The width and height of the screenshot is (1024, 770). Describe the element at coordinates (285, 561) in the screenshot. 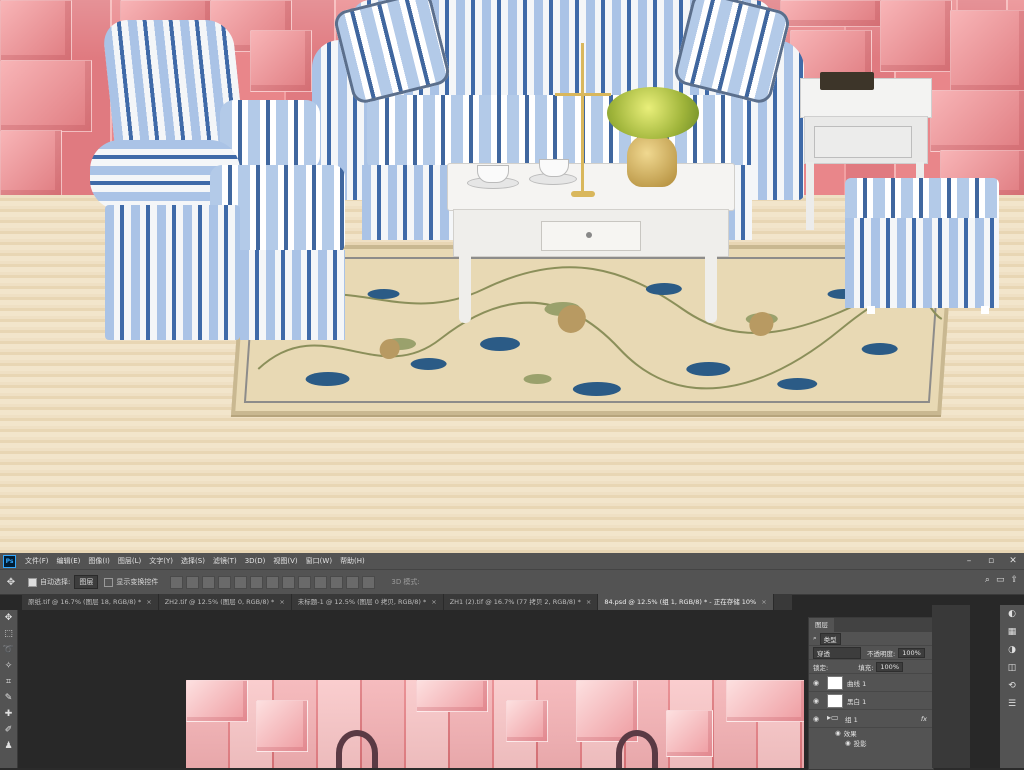

I see `menu-view: 视图(V)` at that location.